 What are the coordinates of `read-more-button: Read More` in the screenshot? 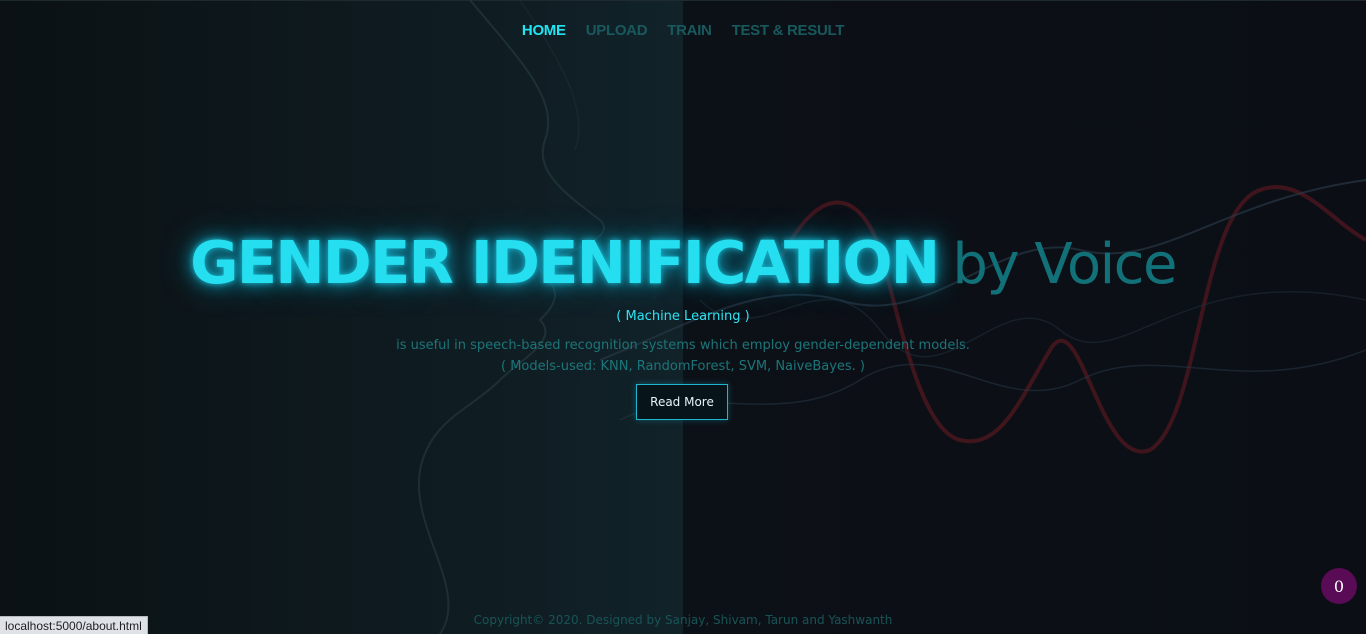 It's located at (682, 402).